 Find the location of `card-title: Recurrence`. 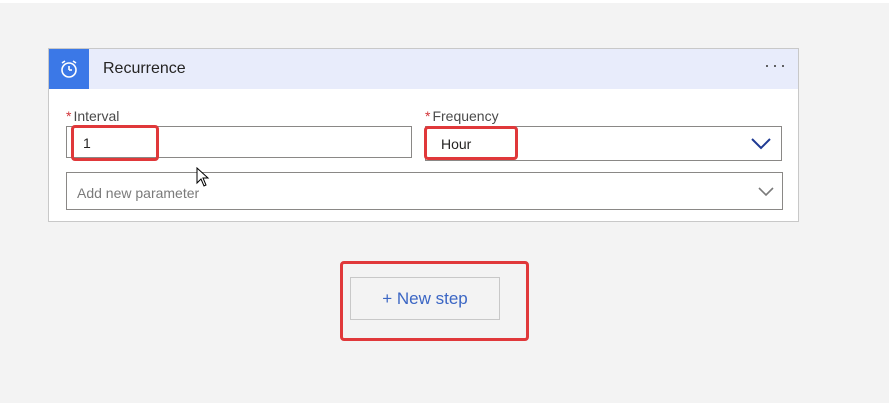

card-title: Recurrence is located at coordinates (144, 68).